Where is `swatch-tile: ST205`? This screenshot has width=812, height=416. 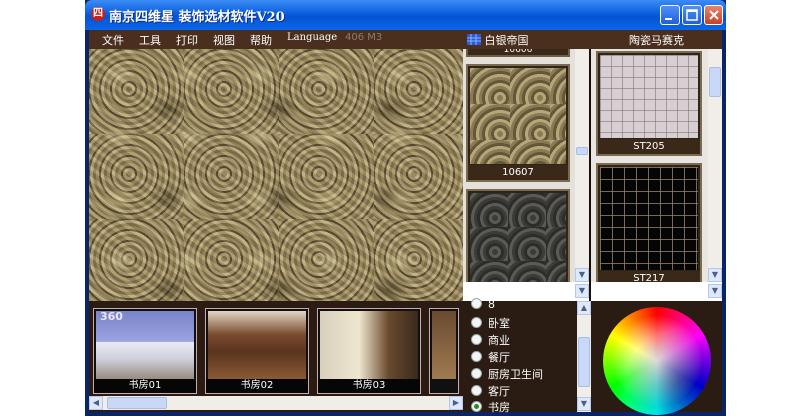
swatch-tile: ST205 is located at coordinates (649, 103).